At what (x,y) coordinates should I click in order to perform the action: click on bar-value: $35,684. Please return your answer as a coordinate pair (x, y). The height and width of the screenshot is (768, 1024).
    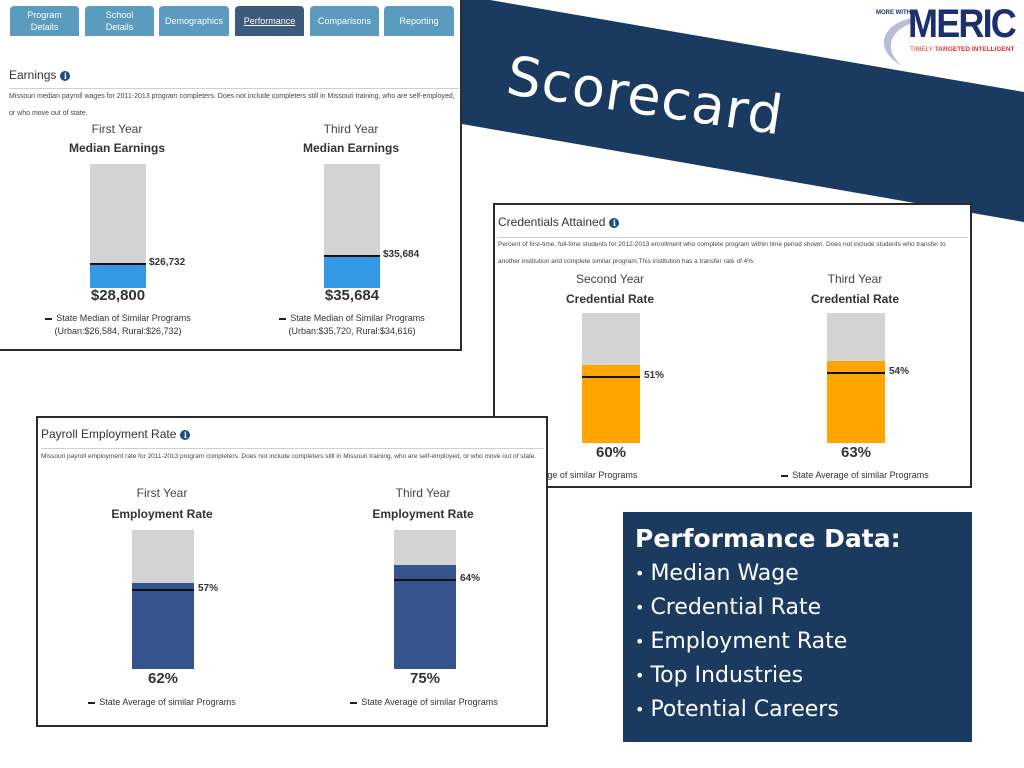
    Looking at the image, I should click on (352, 295).